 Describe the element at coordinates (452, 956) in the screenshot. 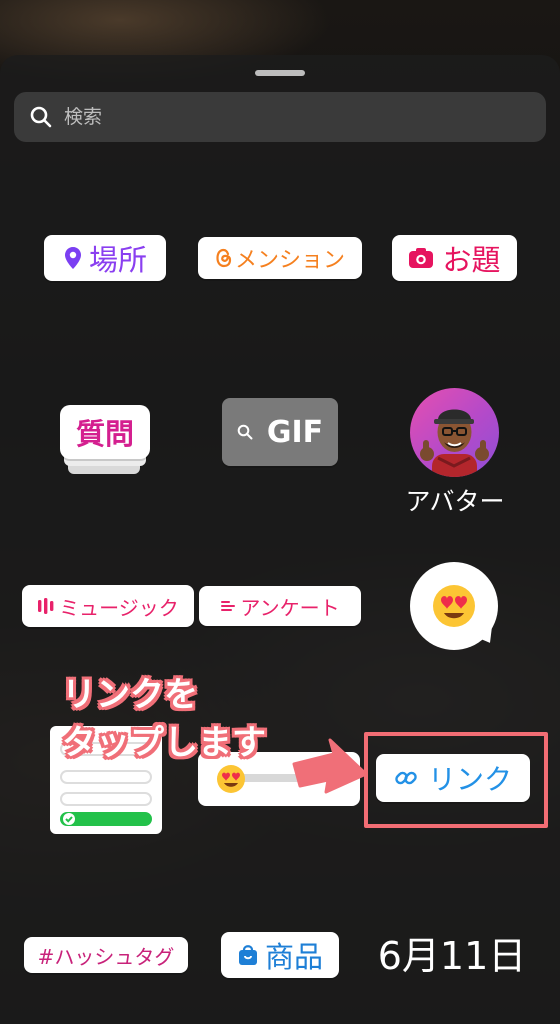

I see `date-sticker: 6月11日` at that location.